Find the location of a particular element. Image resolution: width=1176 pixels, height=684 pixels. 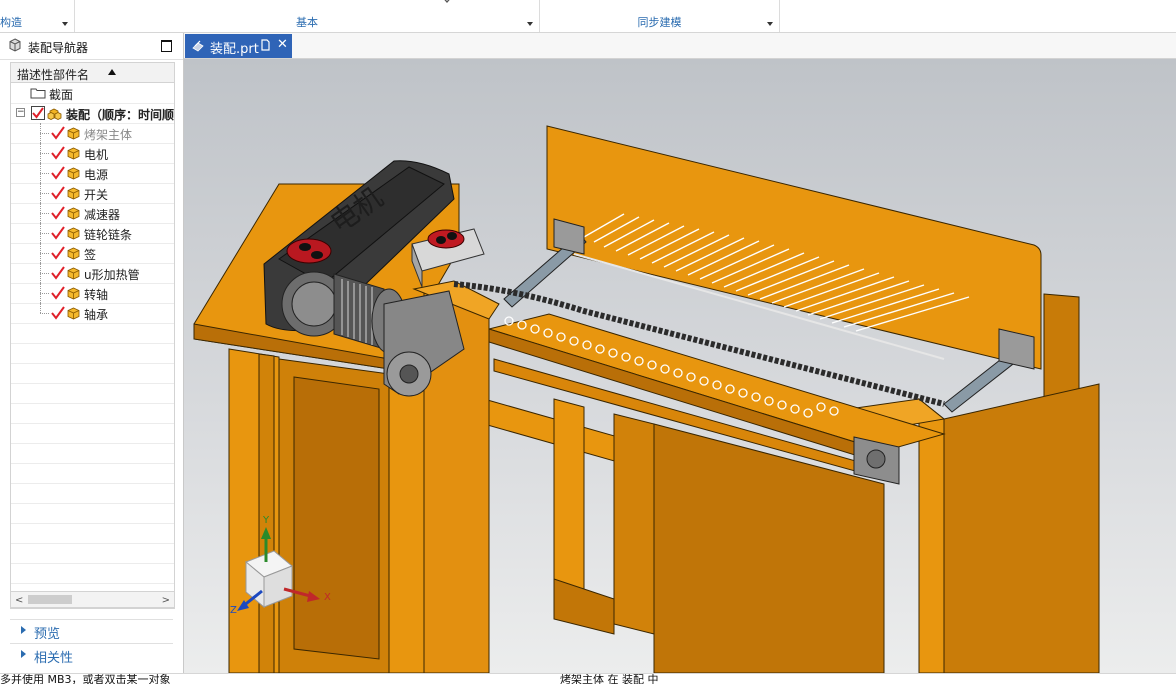

sync-model-icon is located at coordinates (810, 3).